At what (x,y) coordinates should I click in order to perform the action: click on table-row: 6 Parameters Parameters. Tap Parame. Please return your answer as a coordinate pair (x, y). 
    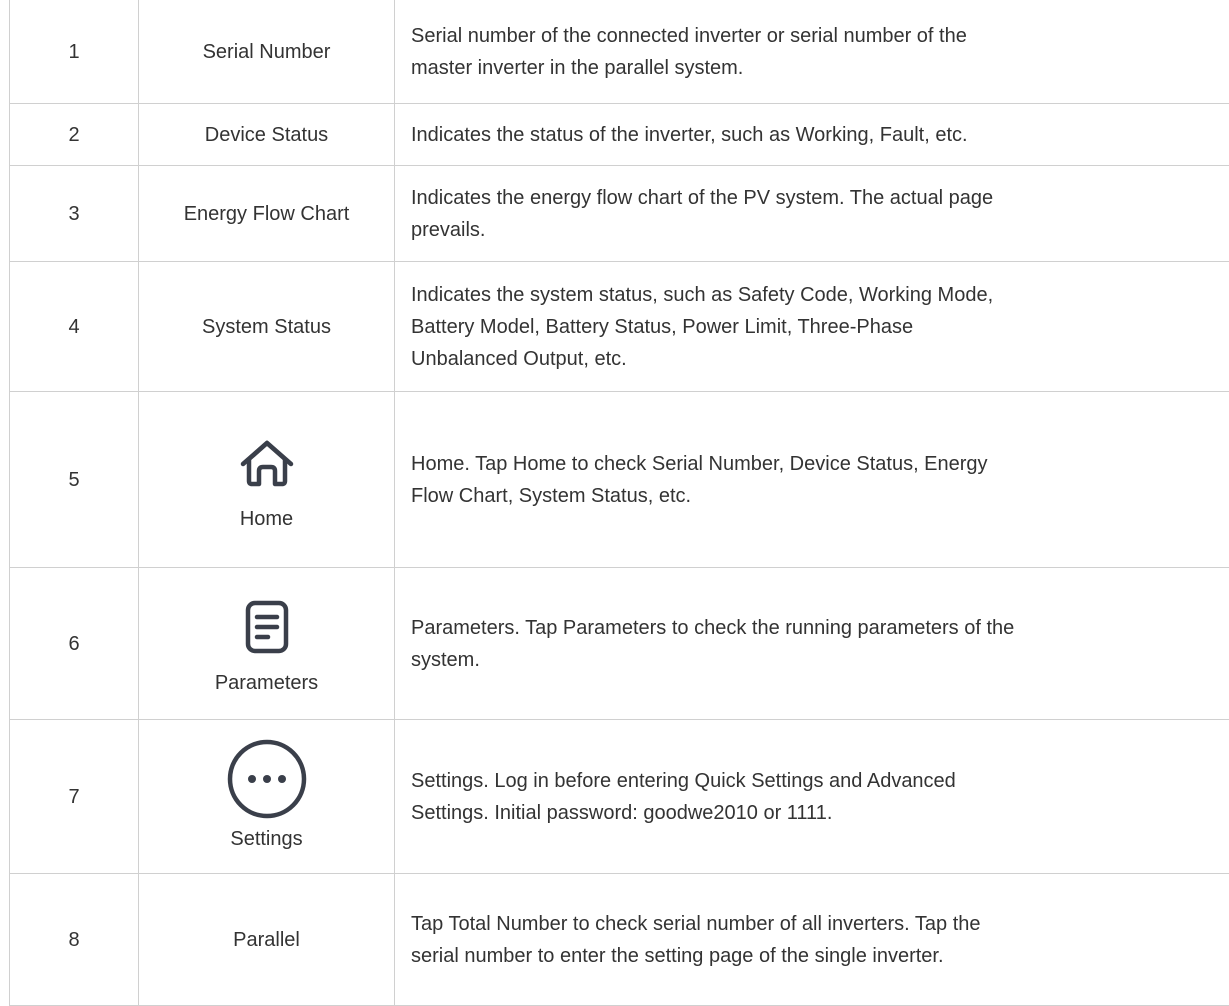
    Looking at the image, I should click on (619, 644).